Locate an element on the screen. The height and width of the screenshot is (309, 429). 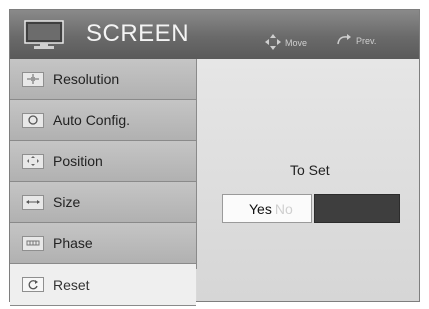
menu-item-label: Reset is located at coordinates (71, 284).